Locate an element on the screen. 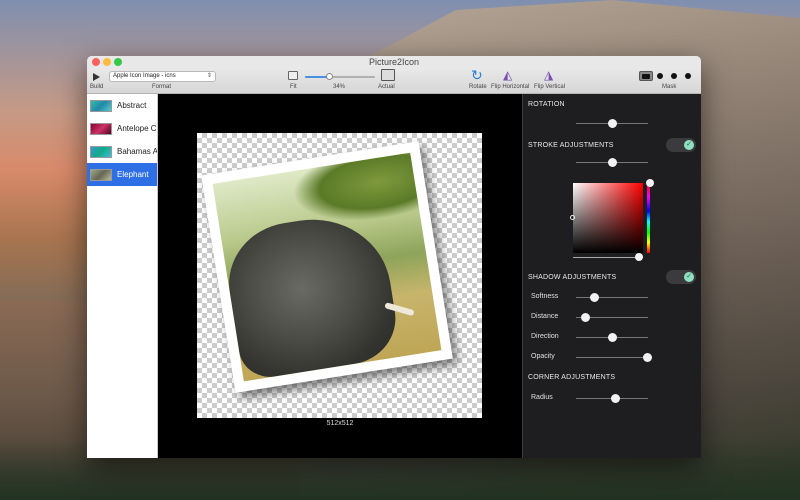  elephant-image is located at coordinates (327, 267).